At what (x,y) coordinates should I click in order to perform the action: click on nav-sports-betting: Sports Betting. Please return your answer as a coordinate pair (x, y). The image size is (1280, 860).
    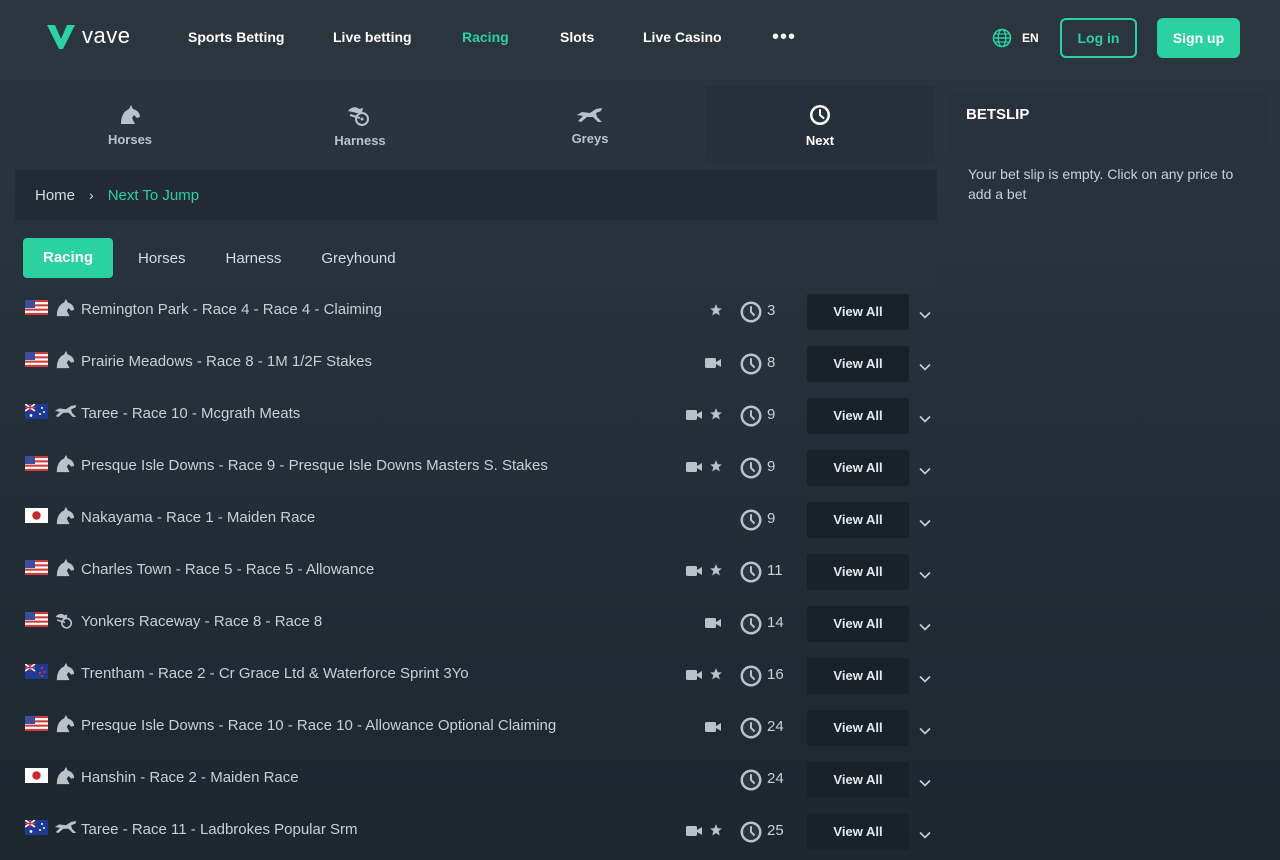
    Looking at the image, I should click on (236, 37).